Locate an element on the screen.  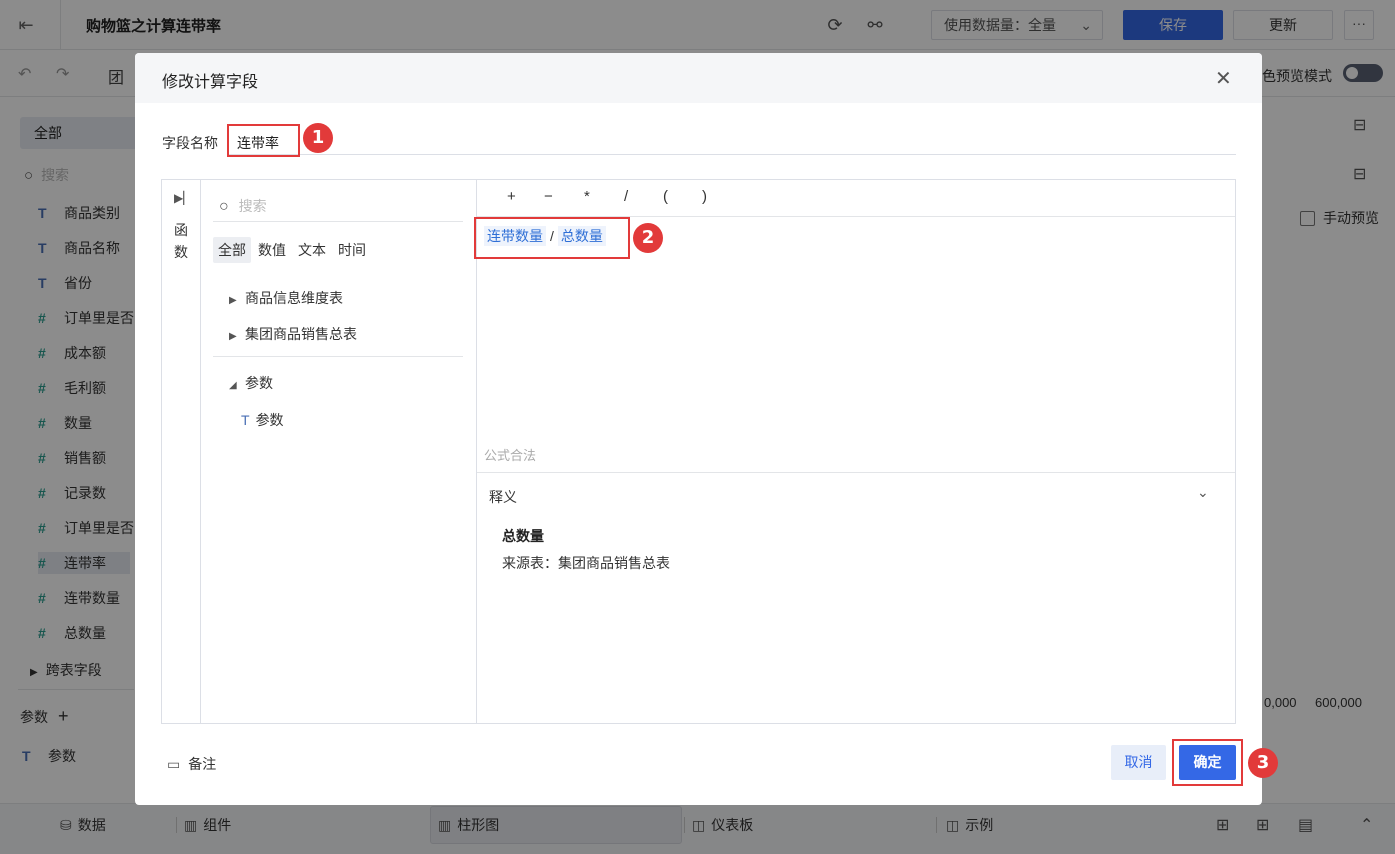
field-name-label: 字段名称 is located at coordinates (190, 143).